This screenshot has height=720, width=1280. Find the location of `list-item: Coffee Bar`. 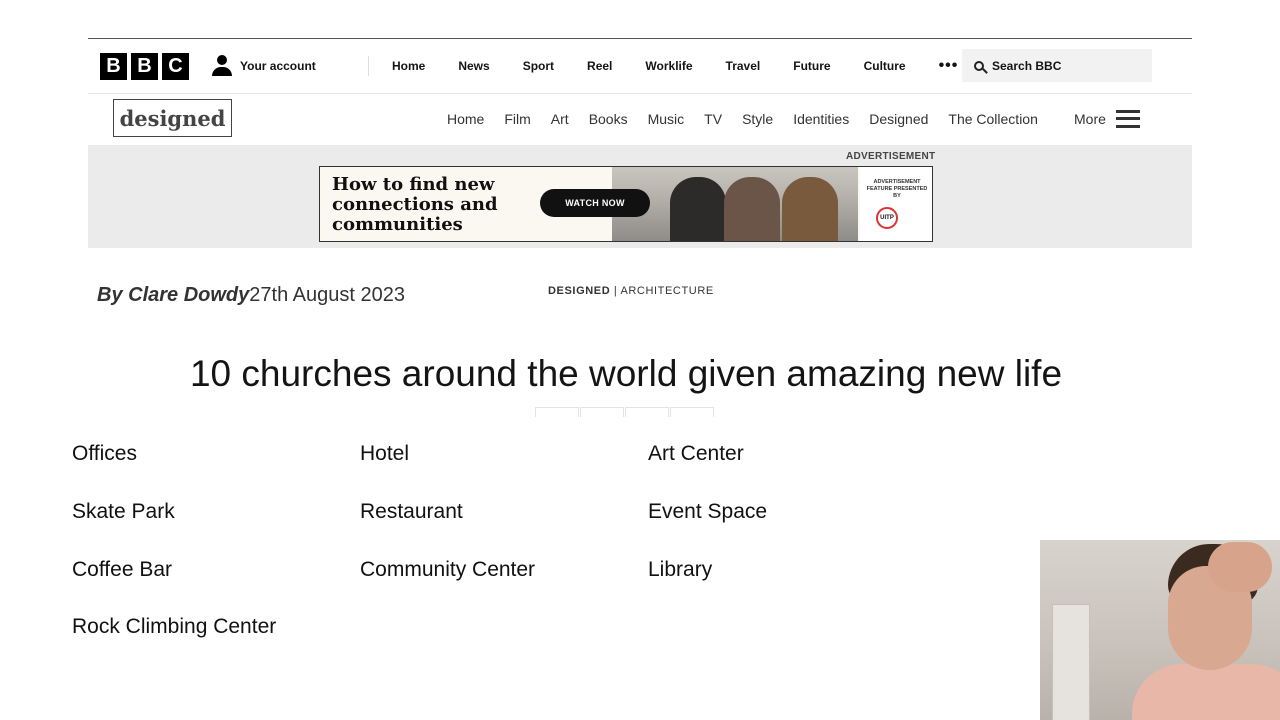

list-item: Coffee Bar is located at coordinates (122, 569).